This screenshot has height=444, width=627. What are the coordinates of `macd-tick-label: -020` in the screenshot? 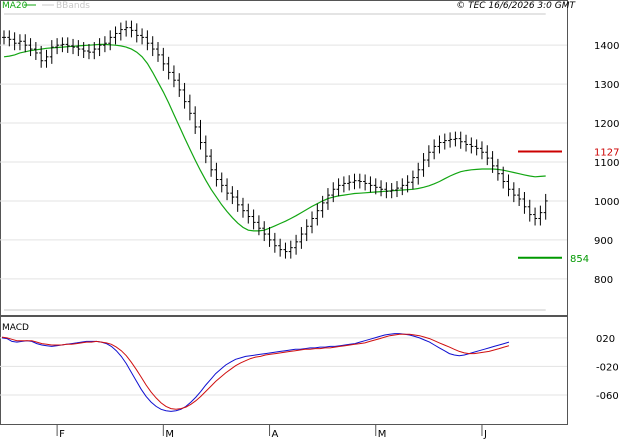 It's located at (607, 367).